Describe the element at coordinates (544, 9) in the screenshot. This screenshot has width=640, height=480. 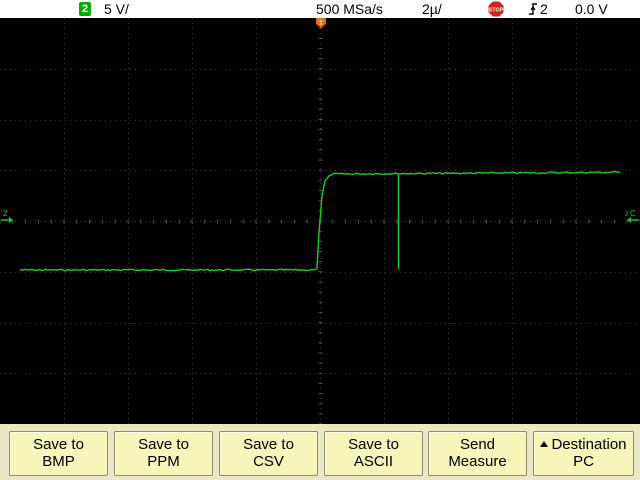
I see `trigger-channel: 2` at that location.